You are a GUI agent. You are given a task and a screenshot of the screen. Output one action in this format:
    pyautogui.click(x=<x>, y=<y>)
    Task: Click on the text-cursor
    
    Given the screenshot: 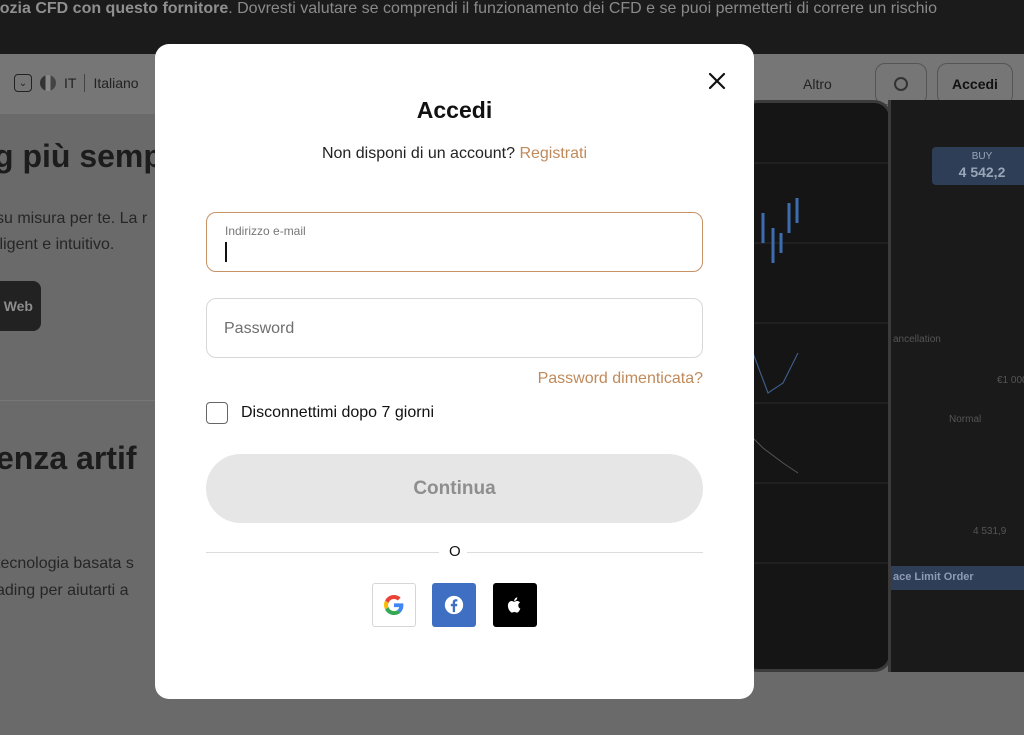 What is the action you would take?
    pyautogui.click(x=226, y=252)
    